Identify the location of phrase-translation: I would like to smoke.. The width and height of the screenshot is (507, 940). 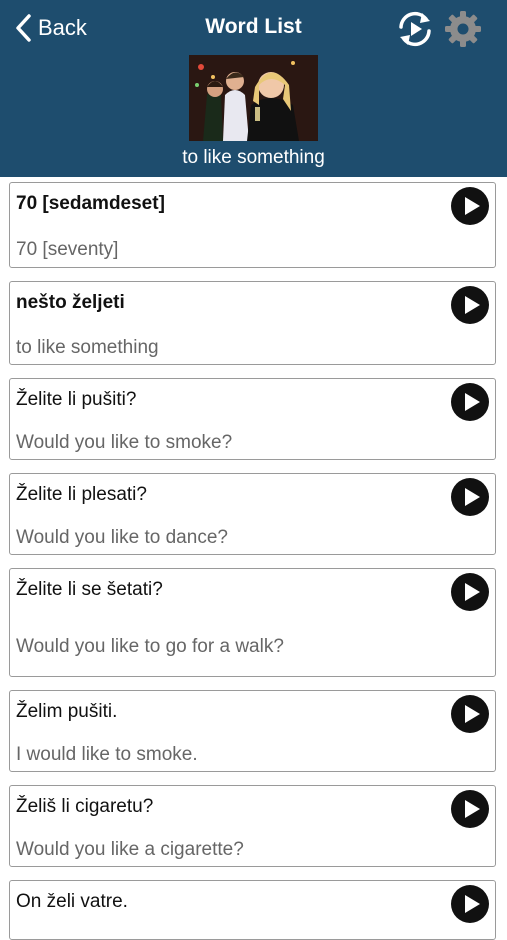
(107, 754).